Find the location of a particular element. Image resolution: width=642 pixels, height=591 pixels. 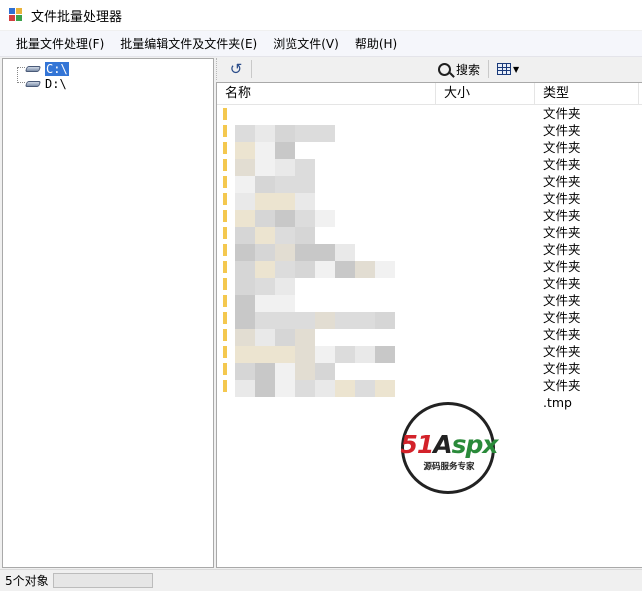

chevron-down-icon: ▼ is located at coordinates (516, 69).